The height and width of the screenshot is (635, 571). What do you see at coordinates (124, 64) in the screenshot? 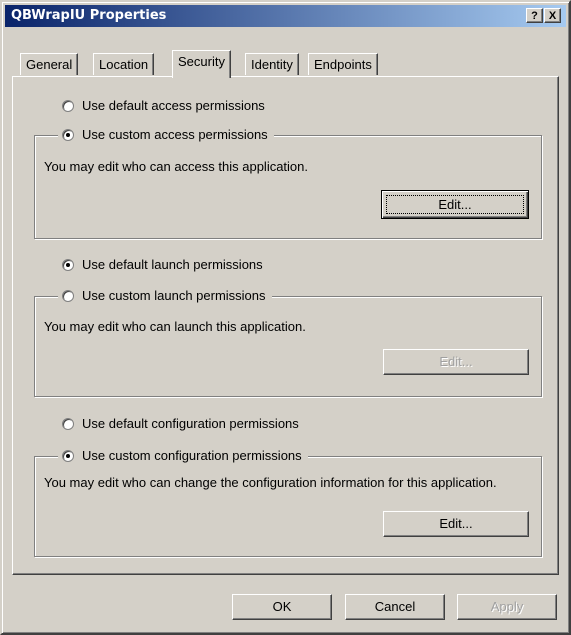
I see `tab-location: Location` at bounding box center [124, 64].